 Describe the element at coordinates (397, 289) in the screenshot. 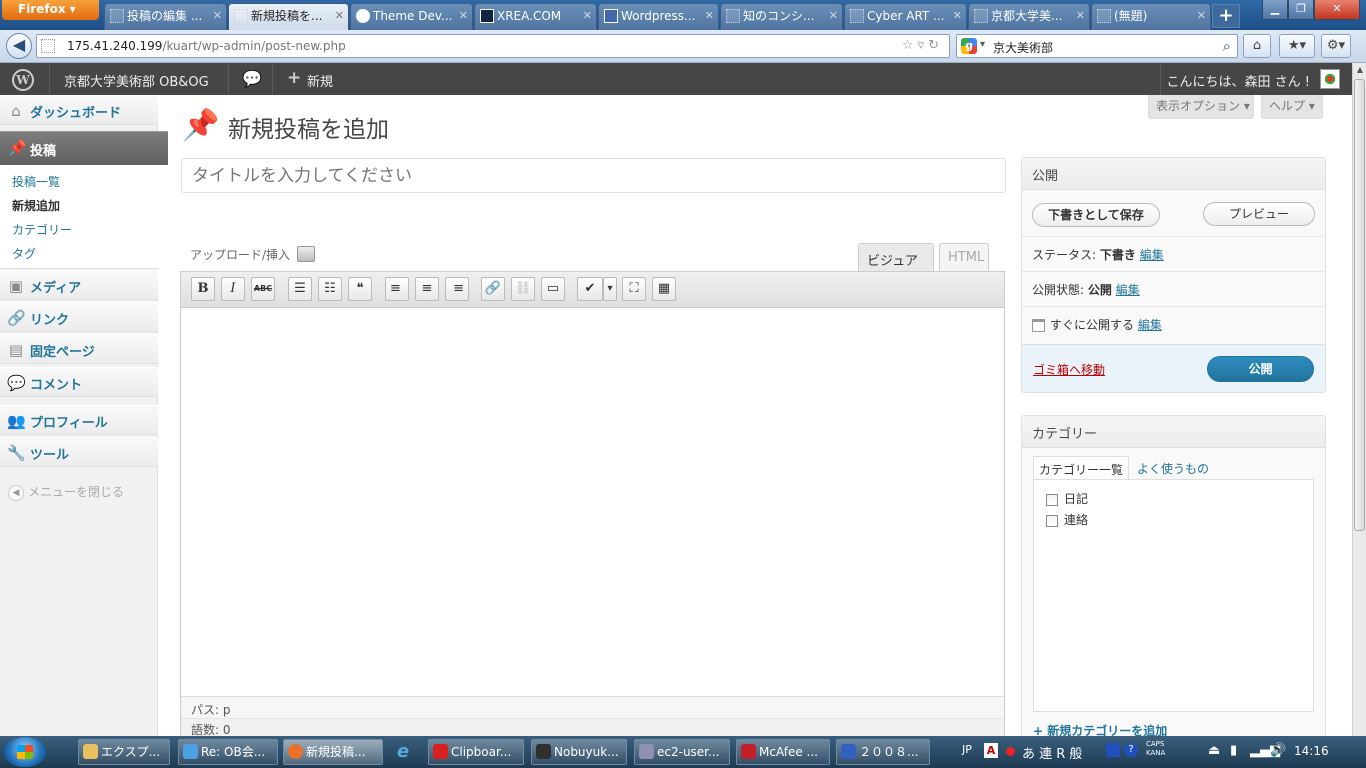

I see `align-left-icon: ≡` at that location.